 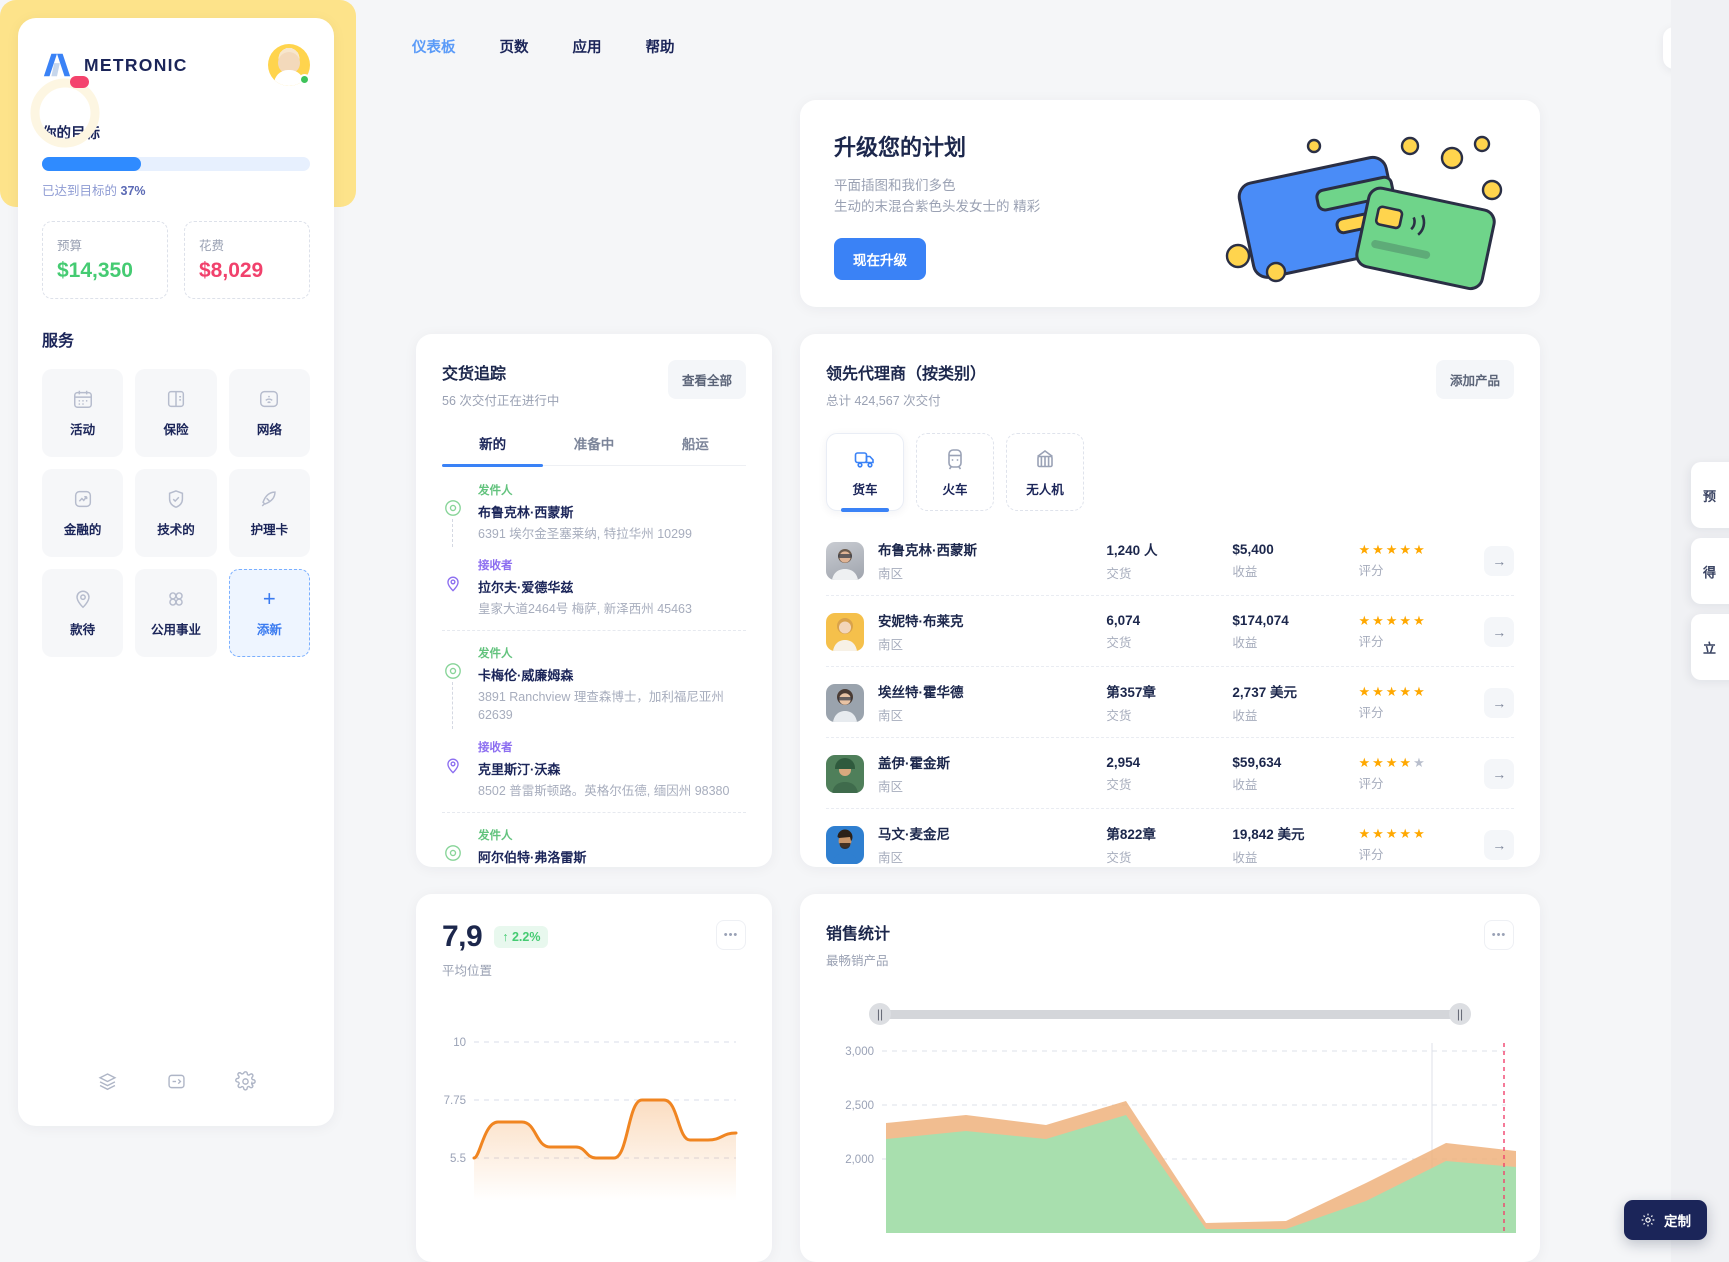 I want to click on service-tile-carecard: 护理卡, so click(x=269, y=513).